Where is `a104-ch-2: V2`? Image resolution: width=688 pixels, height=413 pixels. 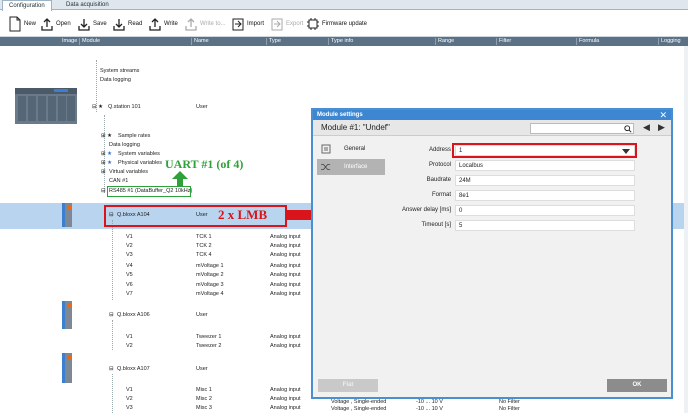 a104-ch-2: V2 is located at coordinates (129, 246).